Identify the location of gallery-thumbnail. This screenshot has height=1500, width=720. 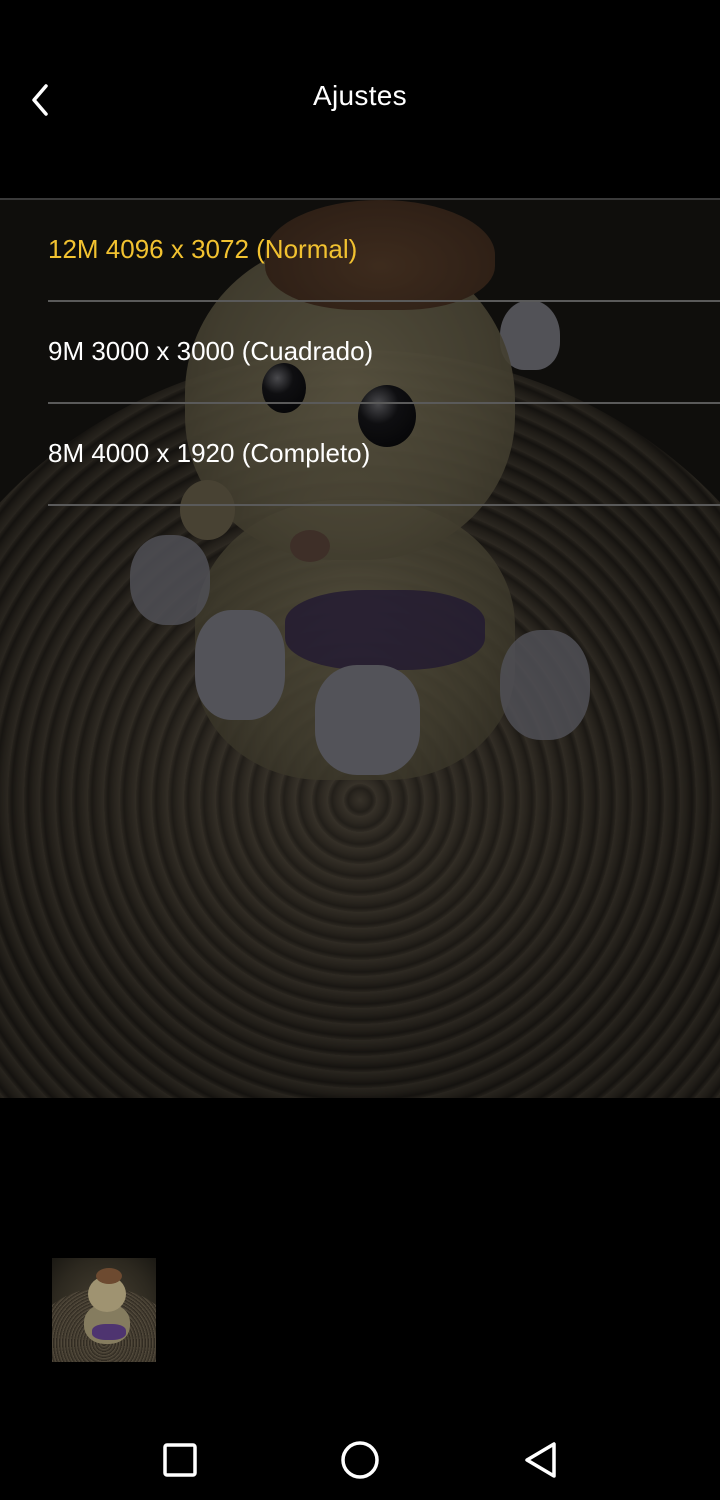
(104, 1310).